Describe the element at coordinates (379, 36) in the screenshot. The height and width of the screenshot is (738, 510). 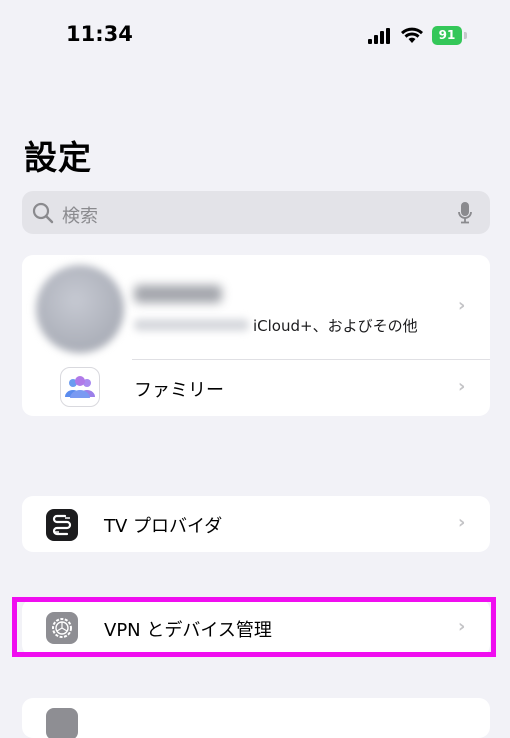
I see `signal-icon` at that location.